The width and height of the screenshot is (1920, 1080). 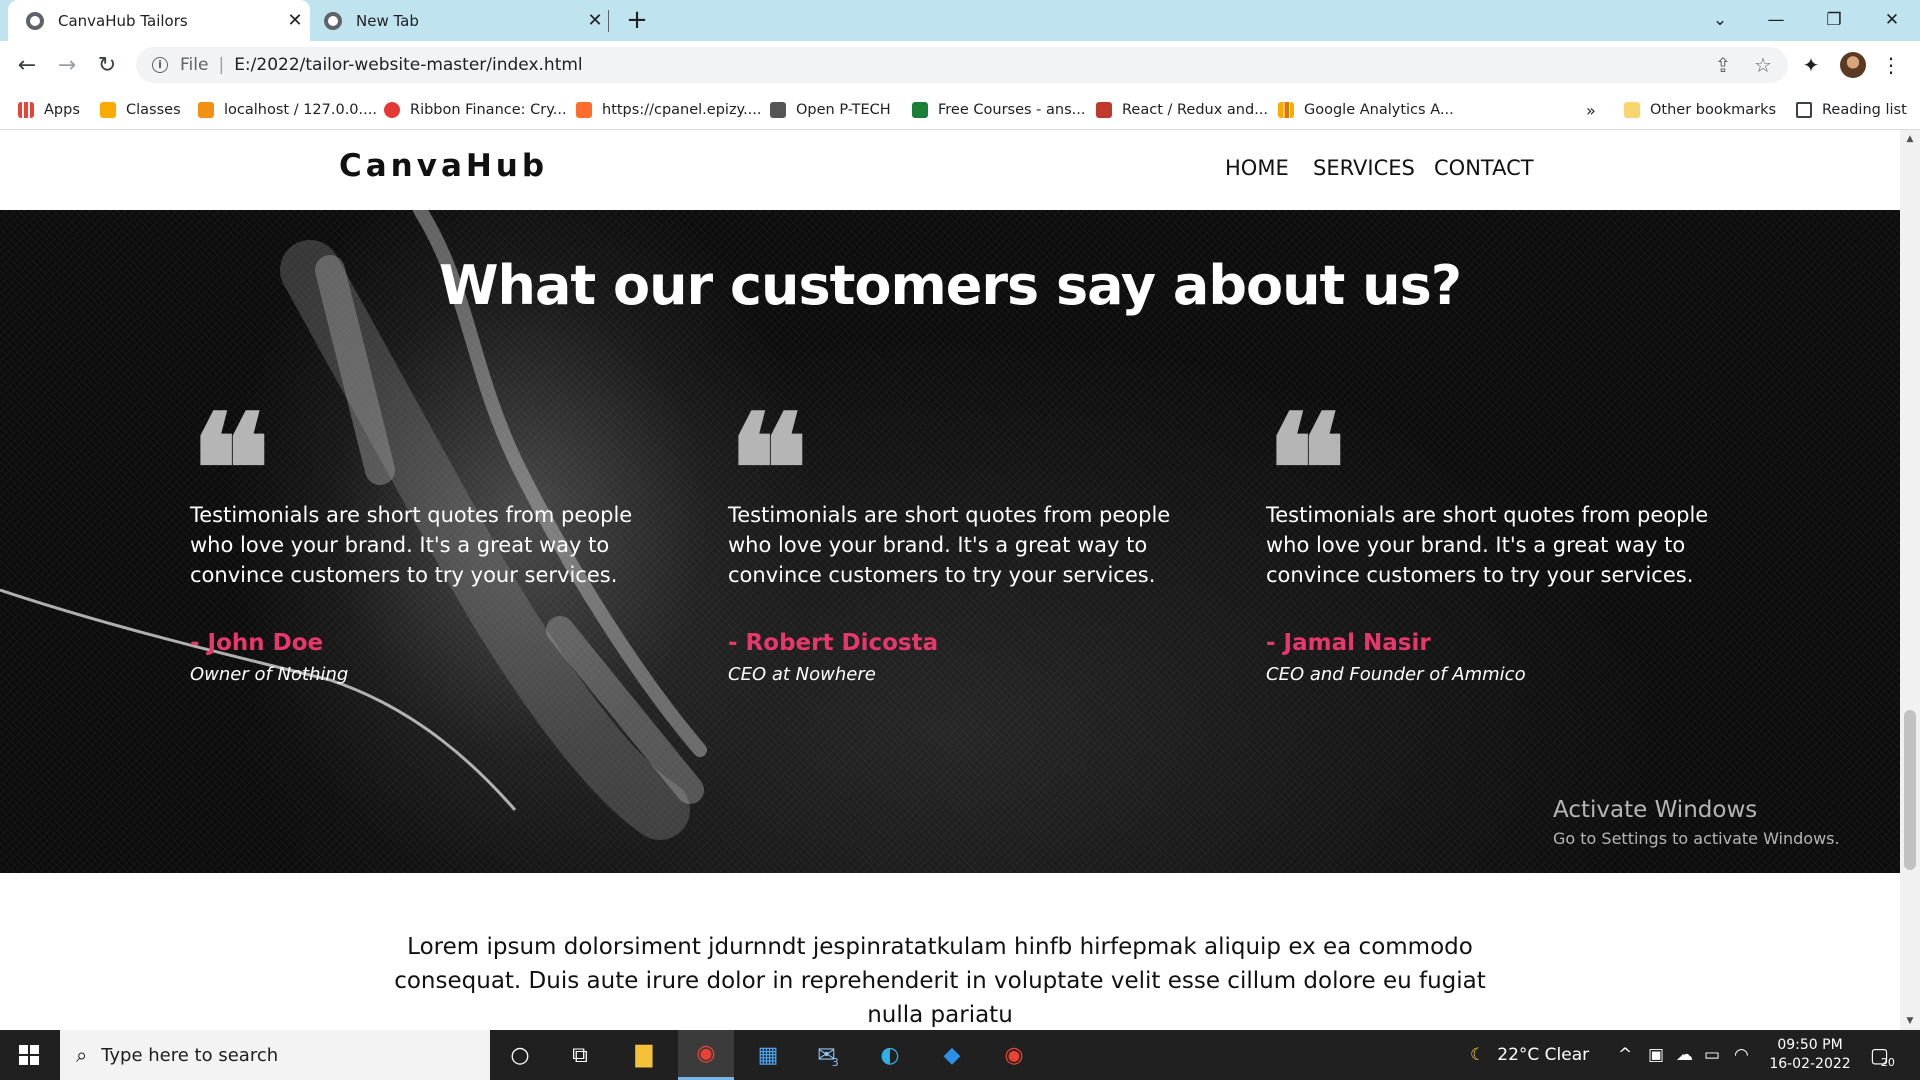 What do you see at coordinates (1348, 643) in the screenshot?
I see `testimonial-author: - Jamal Nasir` at bounding box center [1348, 643].